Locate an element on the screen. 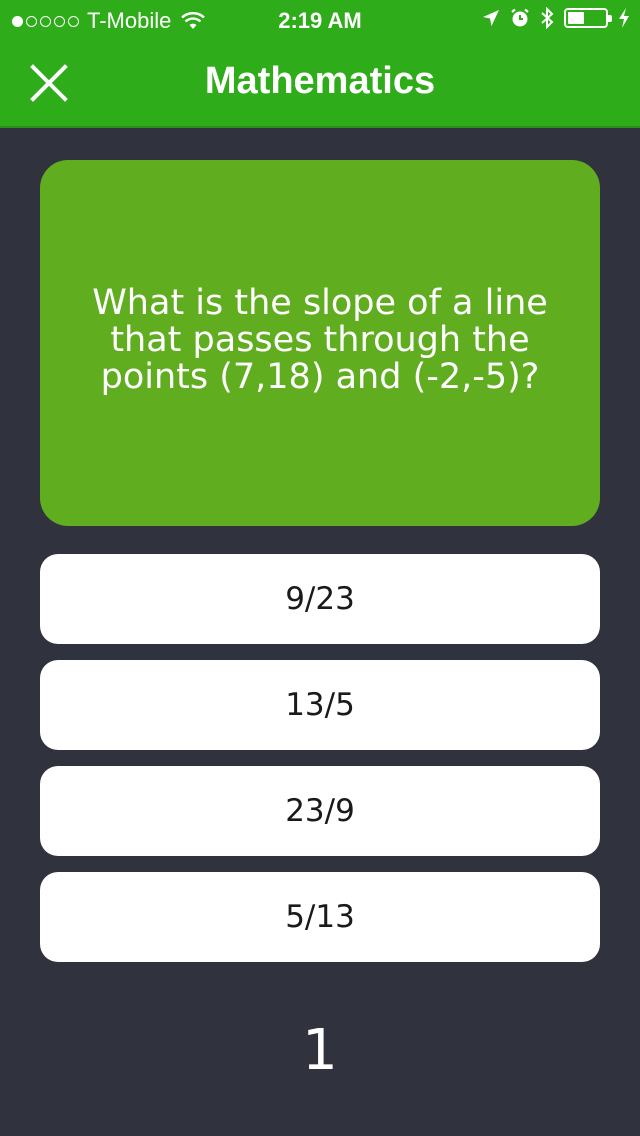  location-arrow-icon is located at coordinates (491, 18).